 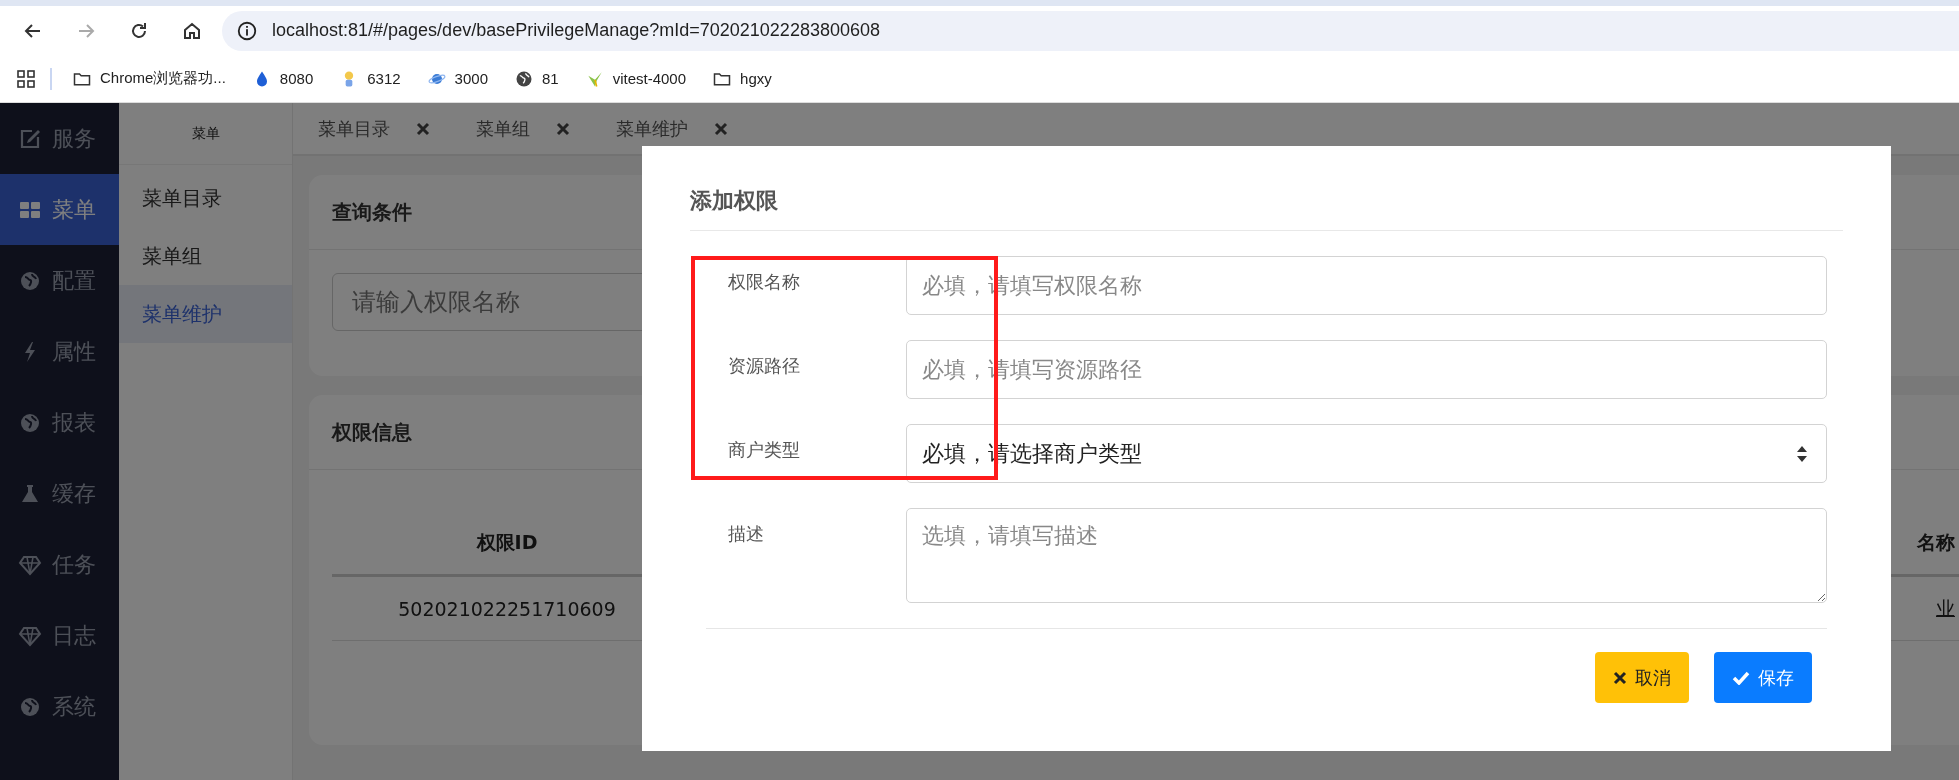 What do you see at coordinates (652, 128) in the screenshot?
I see `tab: 菜单维护` at bounding box center [652, 128].